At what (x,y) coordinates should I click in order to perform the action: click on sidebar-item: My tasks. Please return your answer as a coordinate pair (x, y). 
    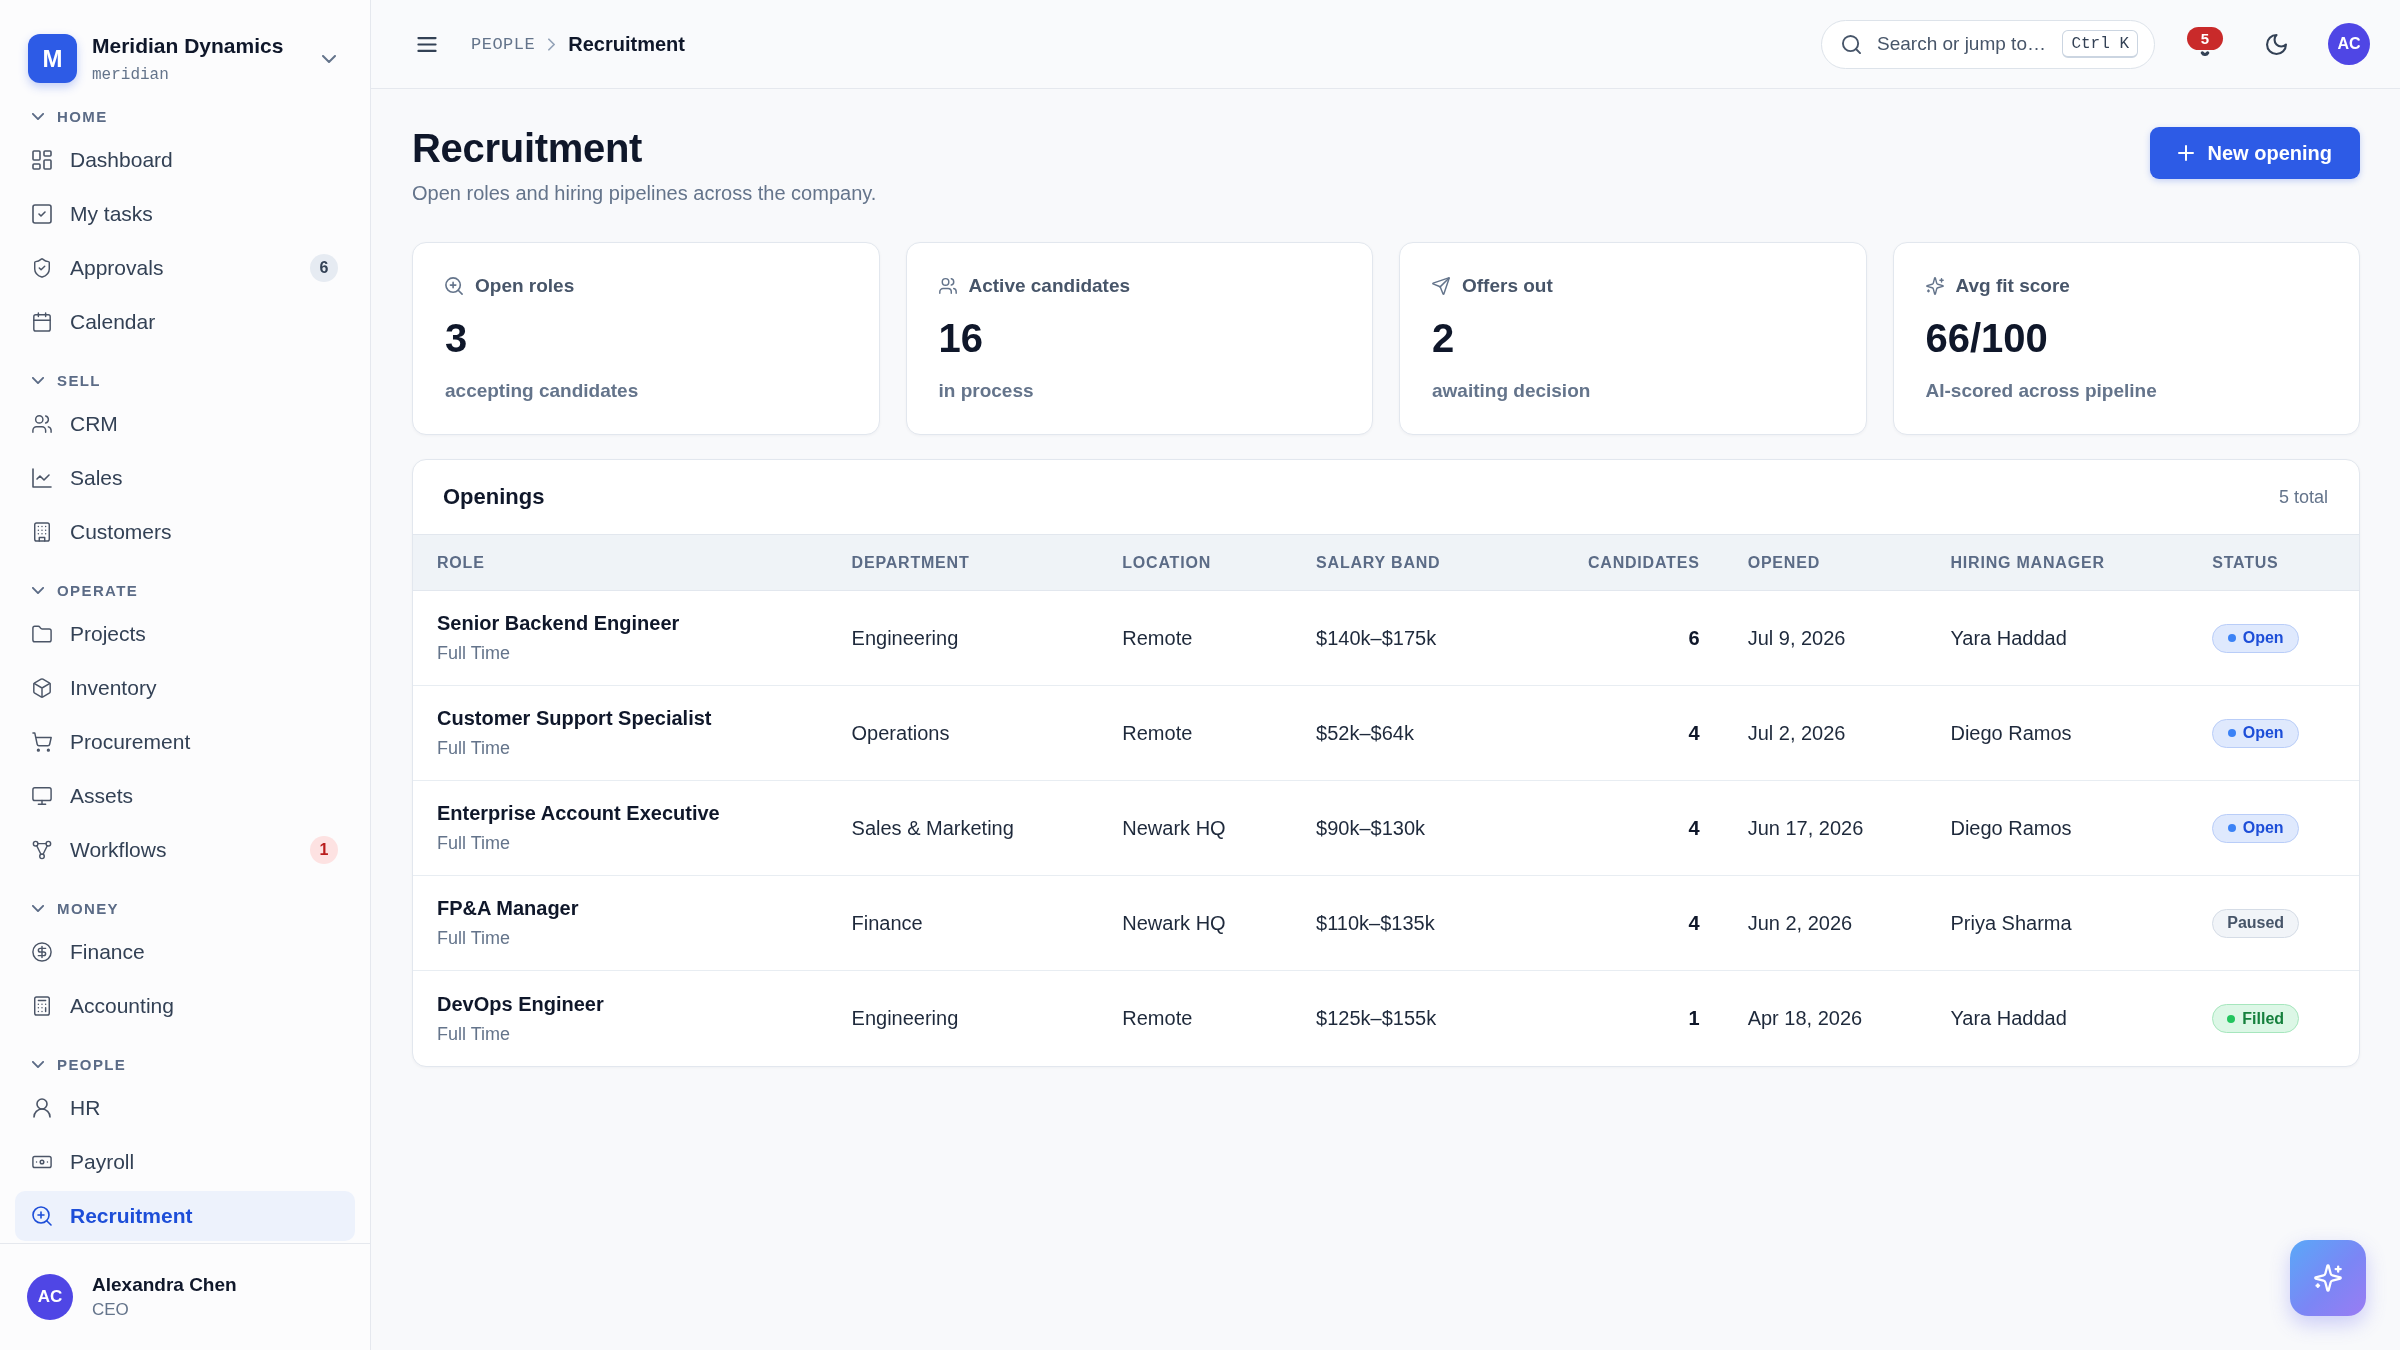
    Looking at the image, I should click on (185, 214).